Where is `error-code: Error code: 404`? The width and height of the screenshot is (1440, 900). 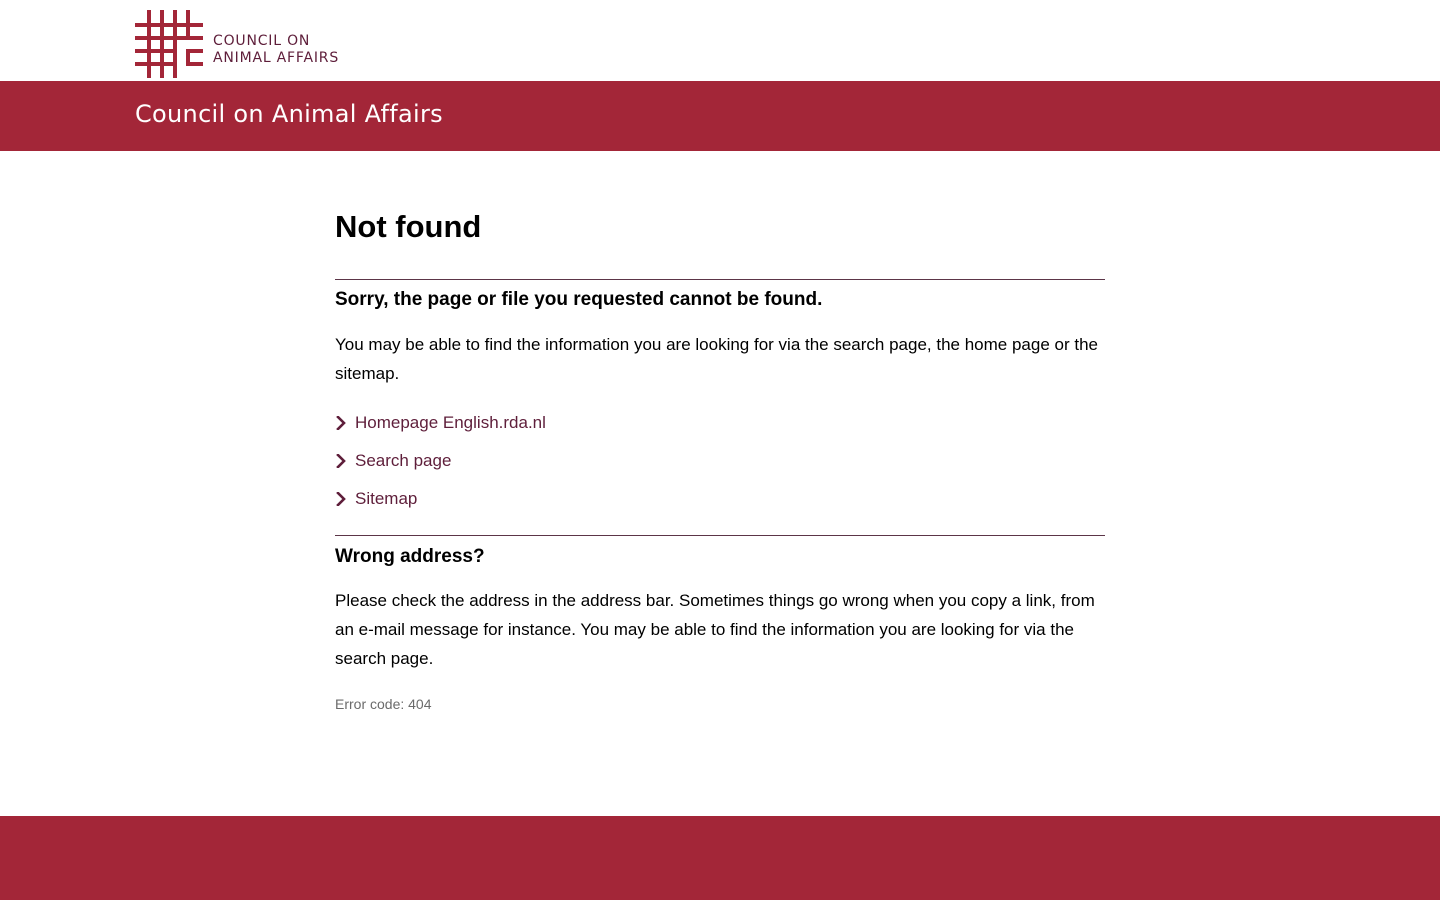
error-code: Error code: 404 is located at coordinates (383, 704).